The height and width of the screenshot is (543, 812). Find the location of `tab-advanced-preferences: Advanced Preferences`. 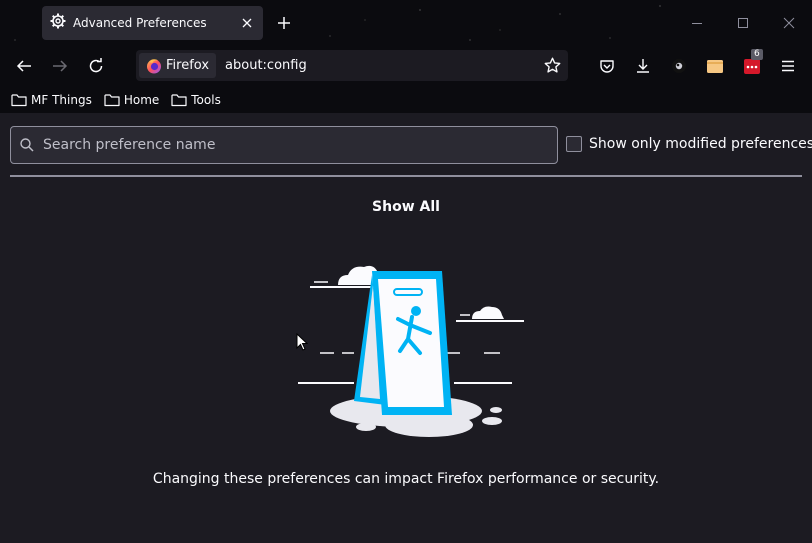

tab-advanced-preferences: Advanced Preferences is located at coordinates (152, 23).